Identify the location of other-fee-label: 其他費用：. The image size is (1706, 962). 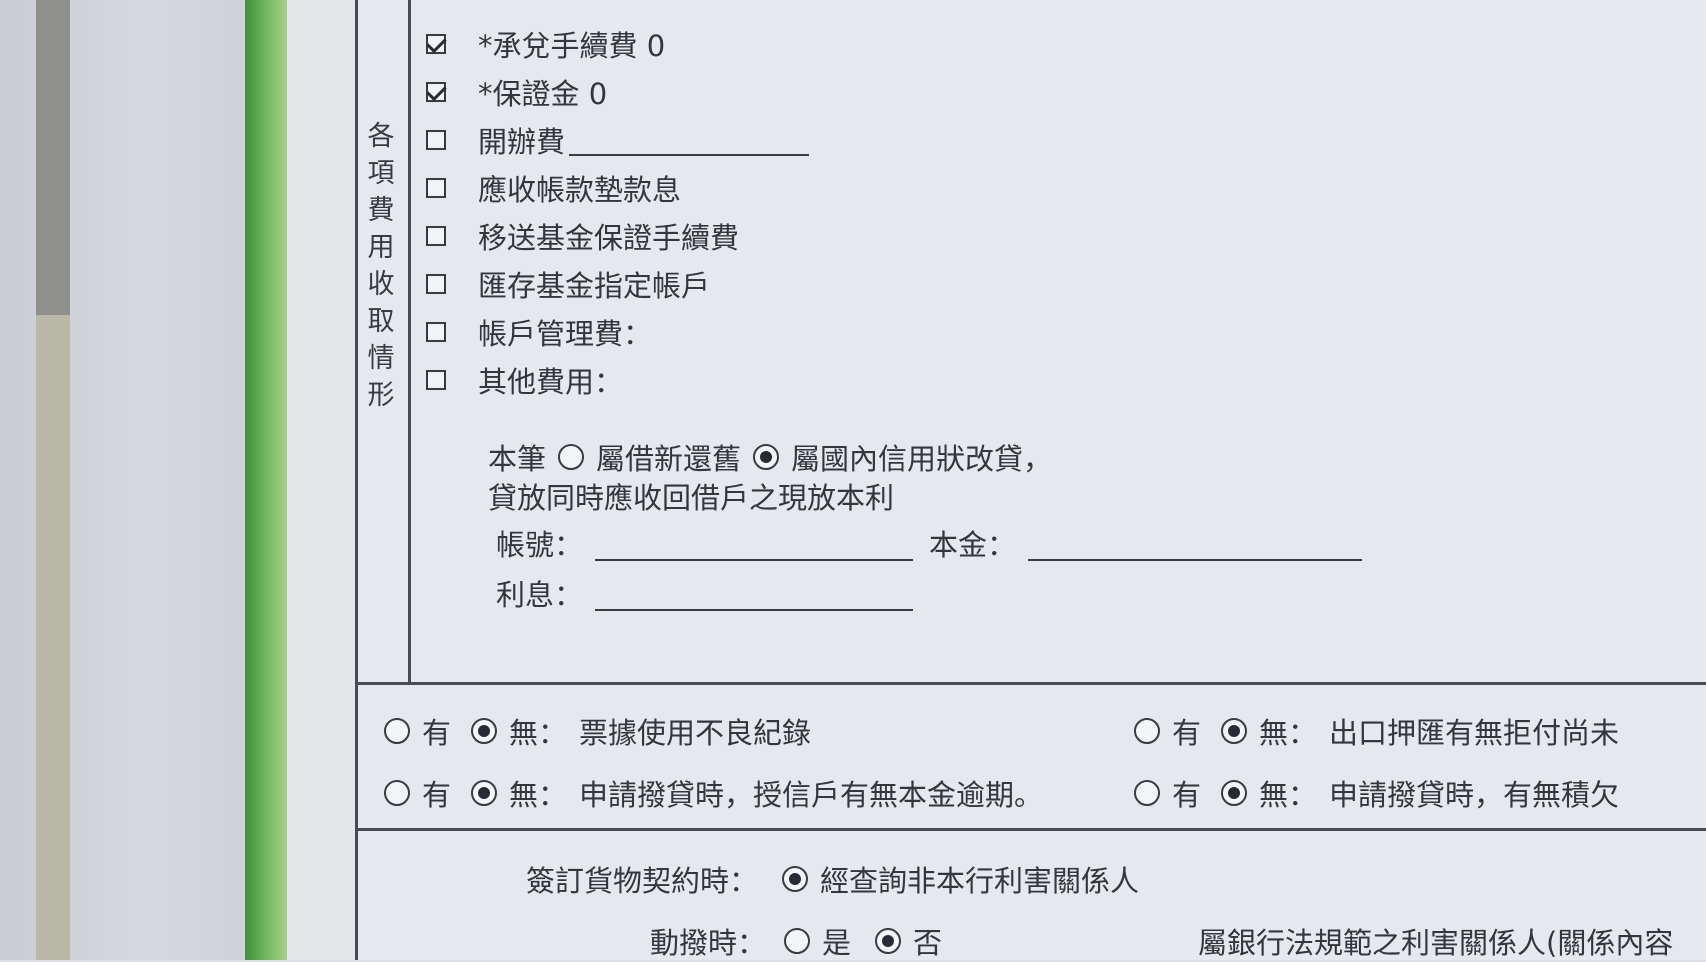
(551, 382).